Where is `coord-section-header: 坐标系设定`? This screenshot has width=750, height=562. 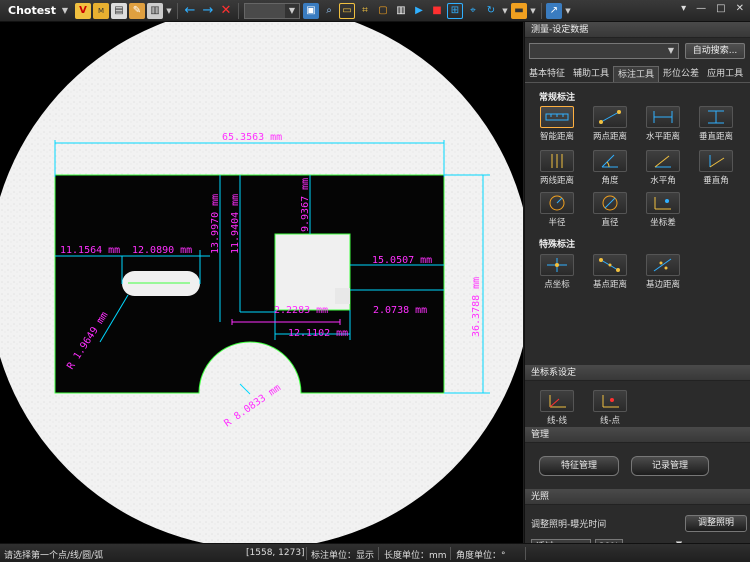 coord-section-header: 坐标系设定 is located at coordinates (637, 373).